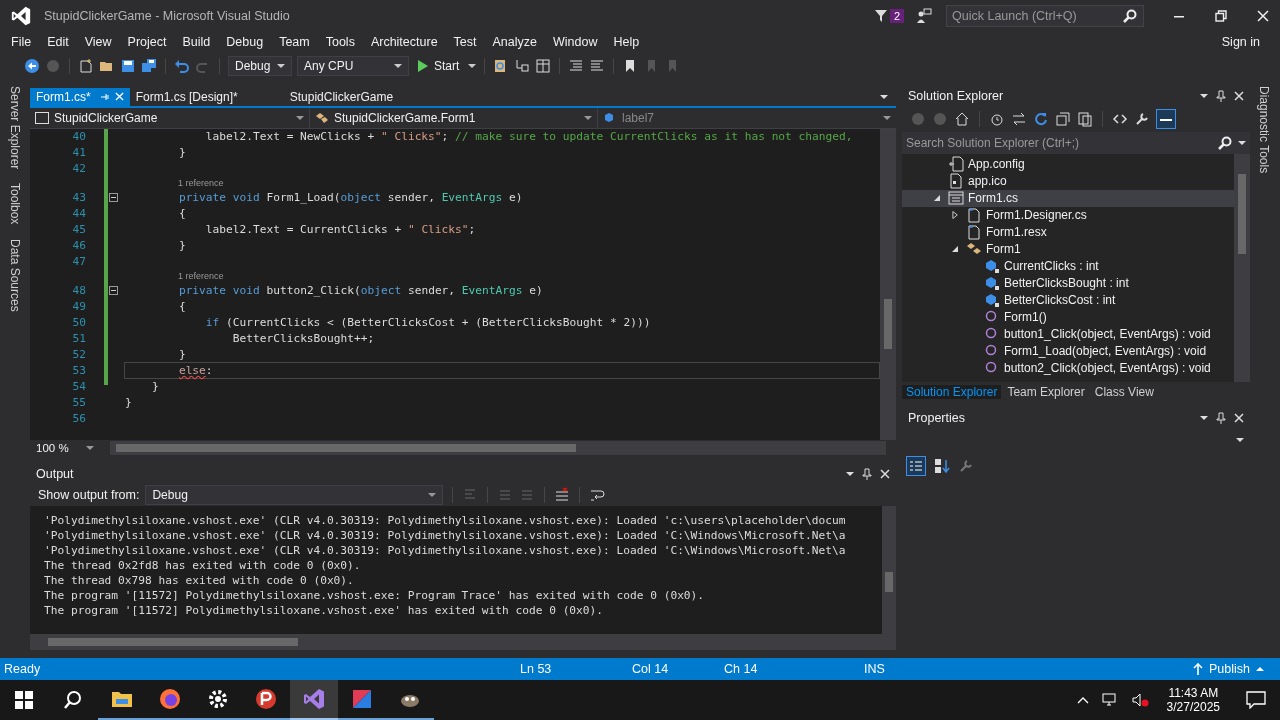  Describe the element at coordinates (404, 41) in the screenshot. I see `menu-item: Architecture` at that location.